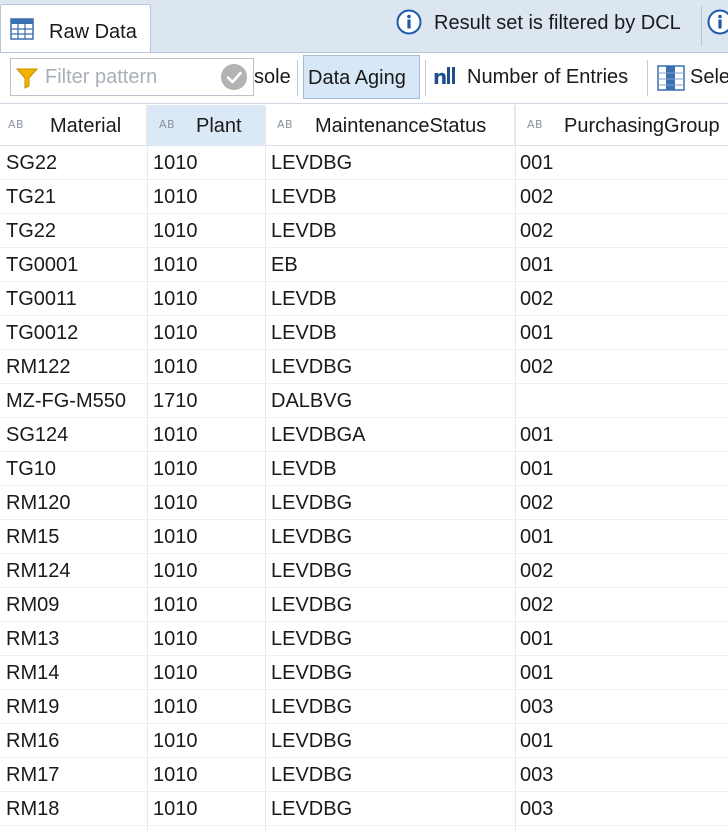 The image size is (728, 832). I want to click on table-row: RM09 1010 LEVDBG 002, so click(364, 605).